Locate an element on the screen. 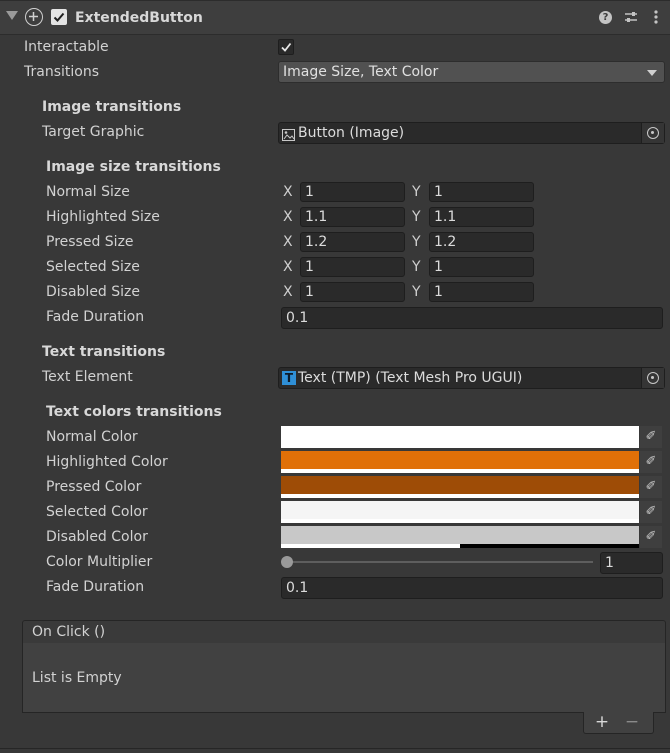 The image size is (670, 753). on-click-title: On Click () is located at coordinates (69, 632).